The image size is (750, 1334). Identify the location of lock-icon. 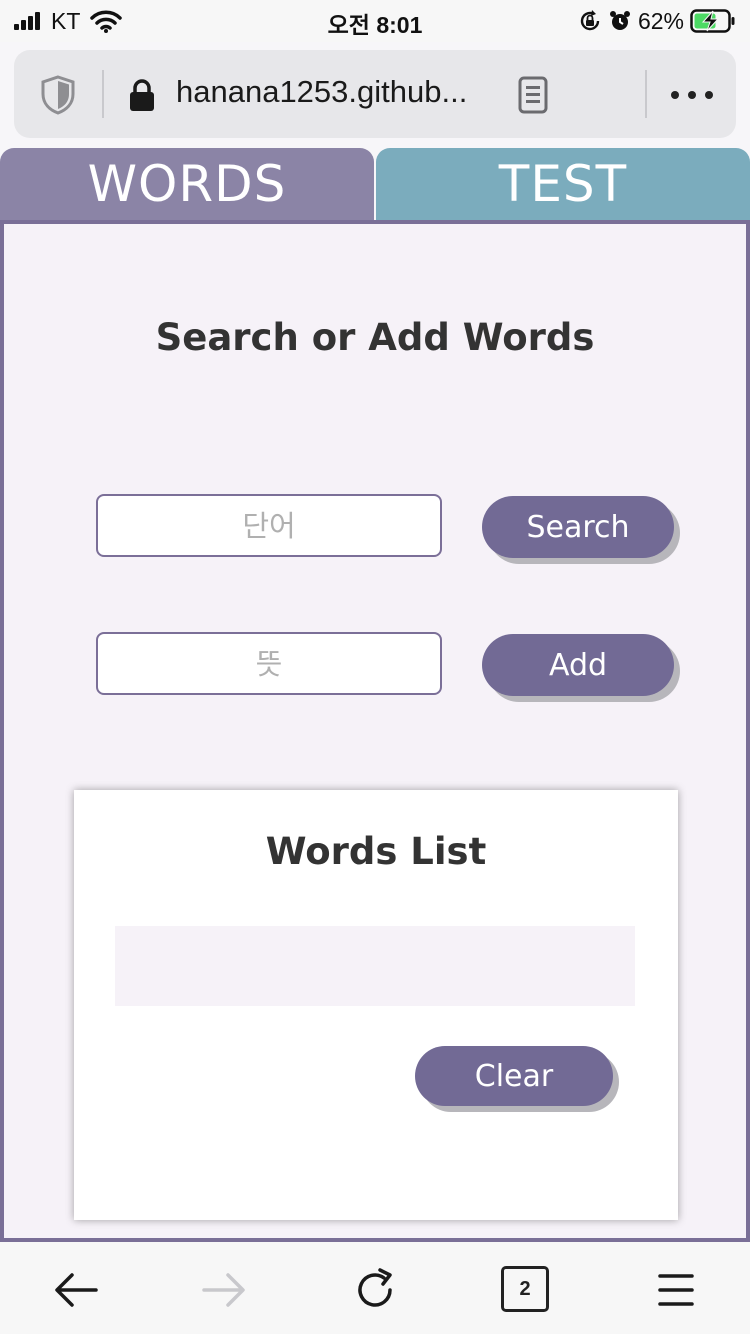
(142, 95).